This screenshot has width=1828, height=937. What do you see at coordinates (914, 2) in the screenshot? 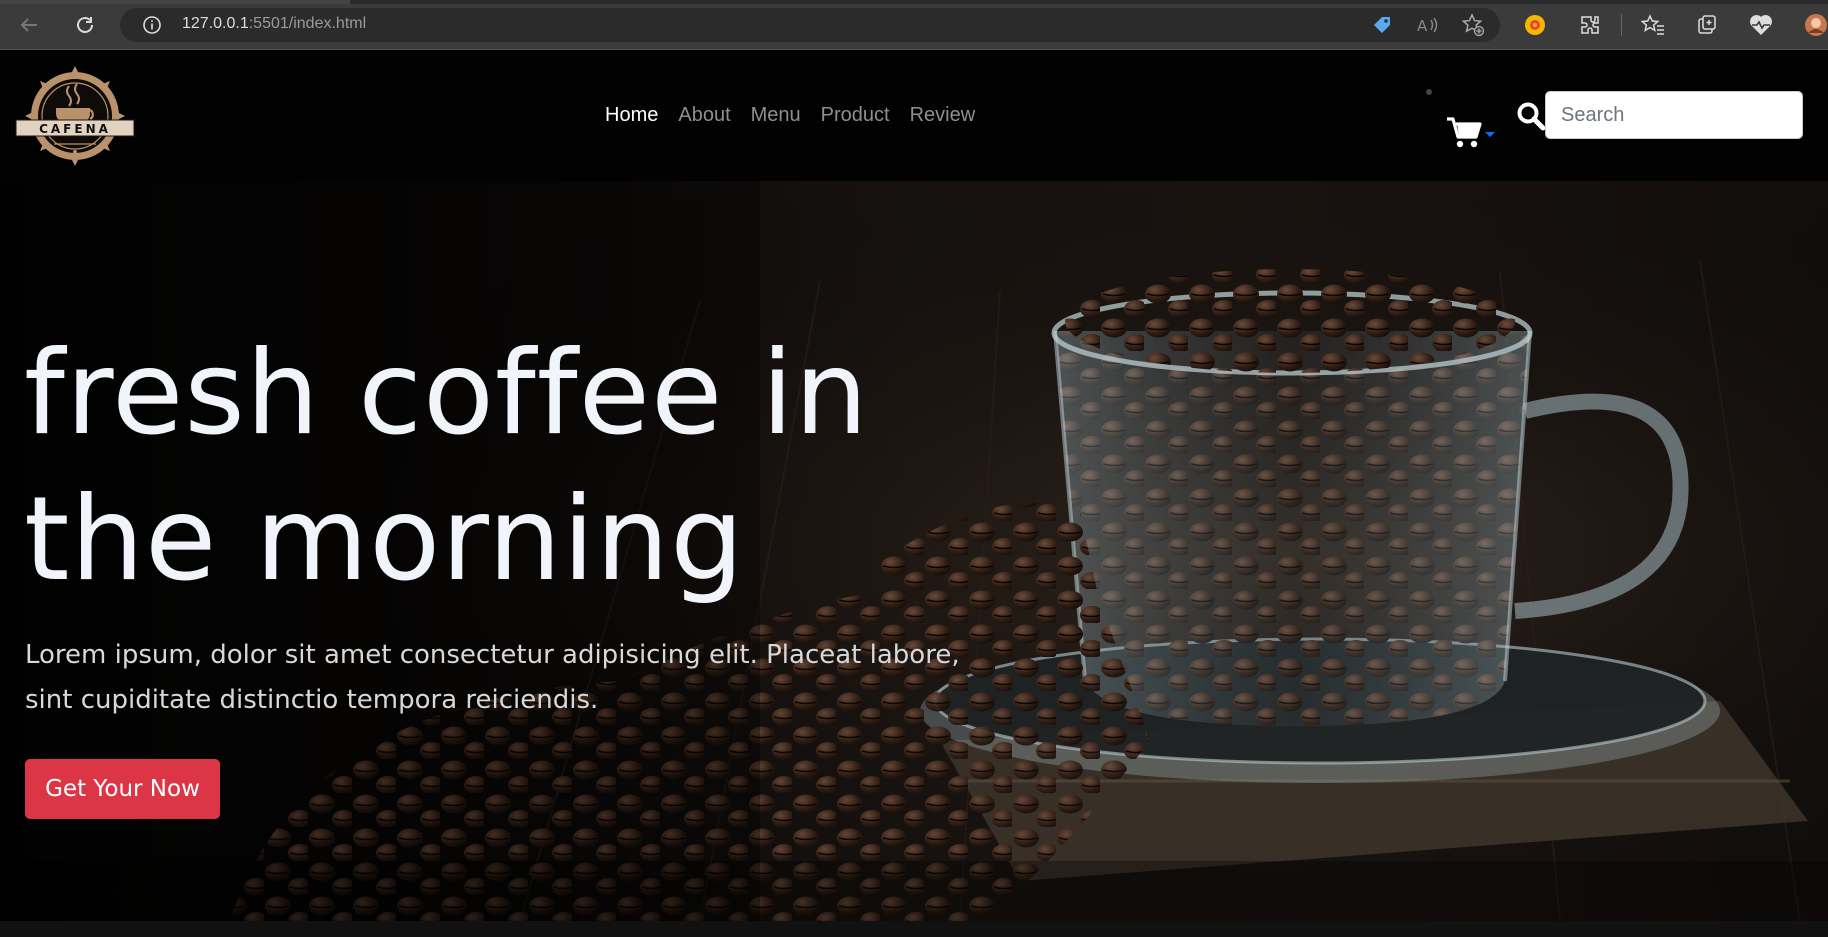
I see `tab-strip` at bounding box center [914, 2].